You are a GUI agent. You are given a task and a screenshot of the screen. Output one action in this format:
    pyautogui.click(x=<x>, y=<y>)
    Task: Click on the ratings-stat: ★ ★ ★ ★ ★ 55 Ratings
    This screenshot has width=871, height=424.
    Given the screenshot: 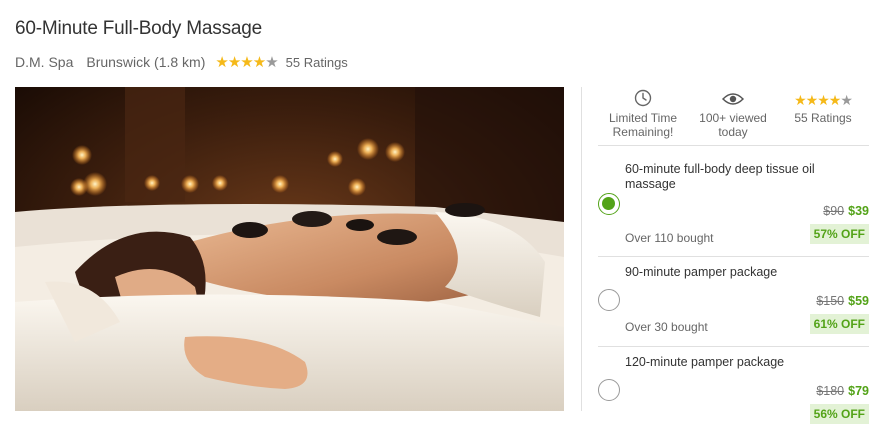 What is the action you would take?
    pyautogui.click(x=823, y=106)
    